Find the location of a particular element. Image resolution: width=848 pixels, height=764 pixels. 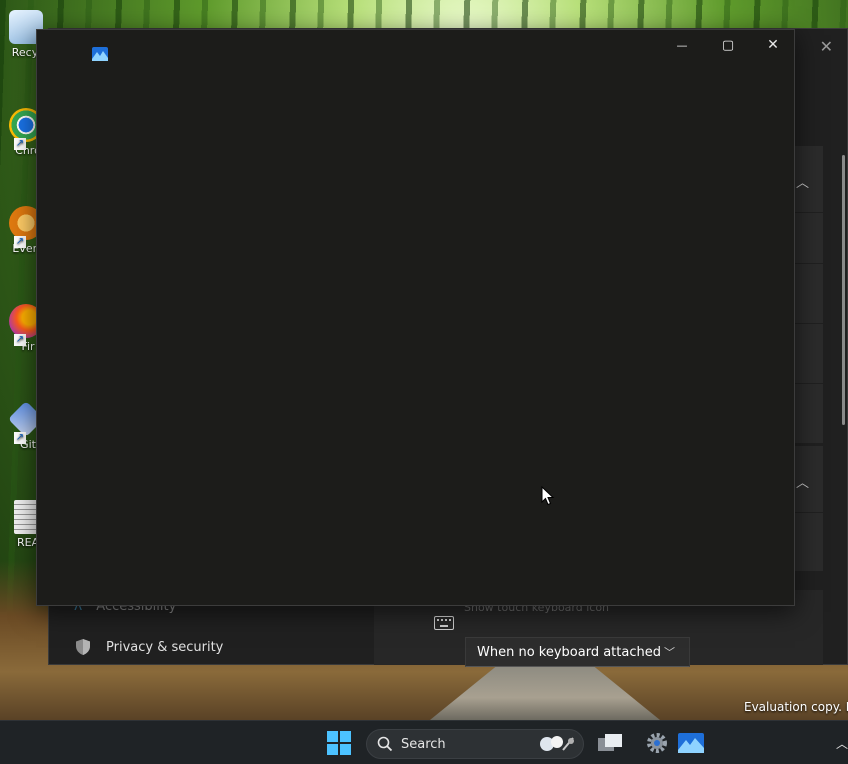

task-view-button is located at coordinates (610, 742).